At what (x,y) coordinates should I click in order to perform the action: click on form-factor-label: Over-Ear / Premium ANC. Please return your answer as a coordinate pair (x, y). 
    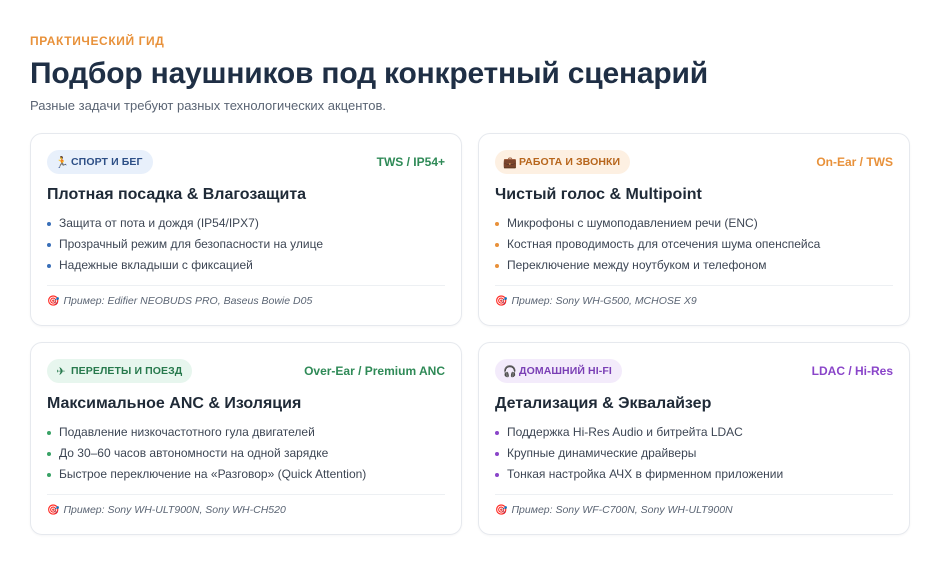
    Looking at the image, I should click on (374, 371).